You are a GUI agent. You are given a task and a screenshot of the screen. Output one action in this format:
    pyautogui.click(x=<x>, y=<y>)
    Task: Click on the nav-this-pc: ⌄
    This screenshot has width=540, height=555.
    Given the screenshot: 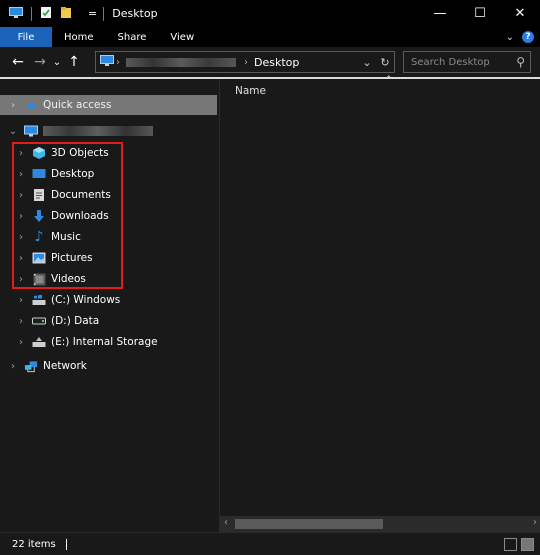 What is the action you would take?
    pyautogui.click(x=80, y=131)
    